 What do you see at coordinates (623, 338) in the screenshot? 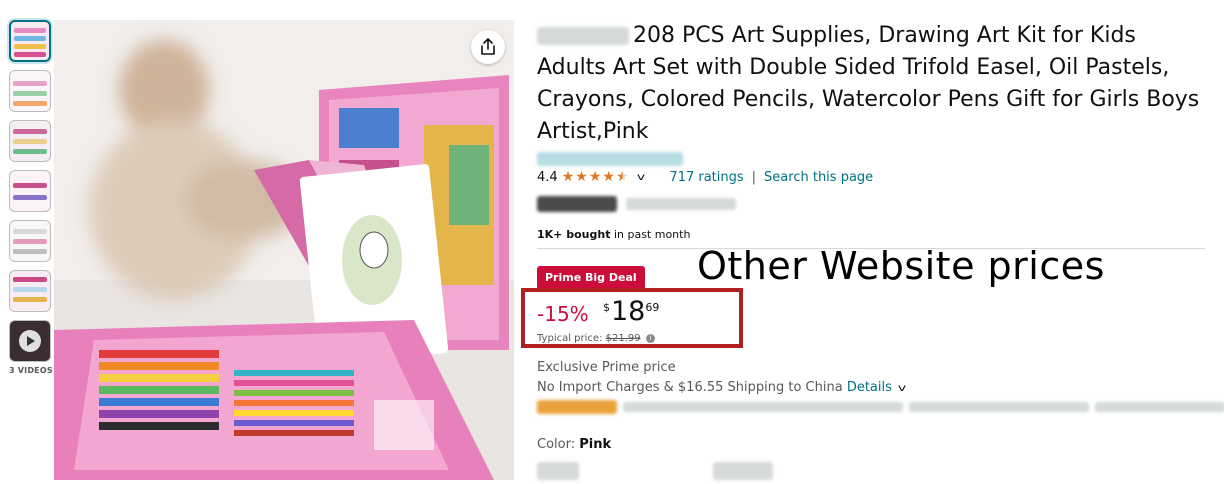
I see `typical-price-value: $21.99` at bounding box center [623, 338].